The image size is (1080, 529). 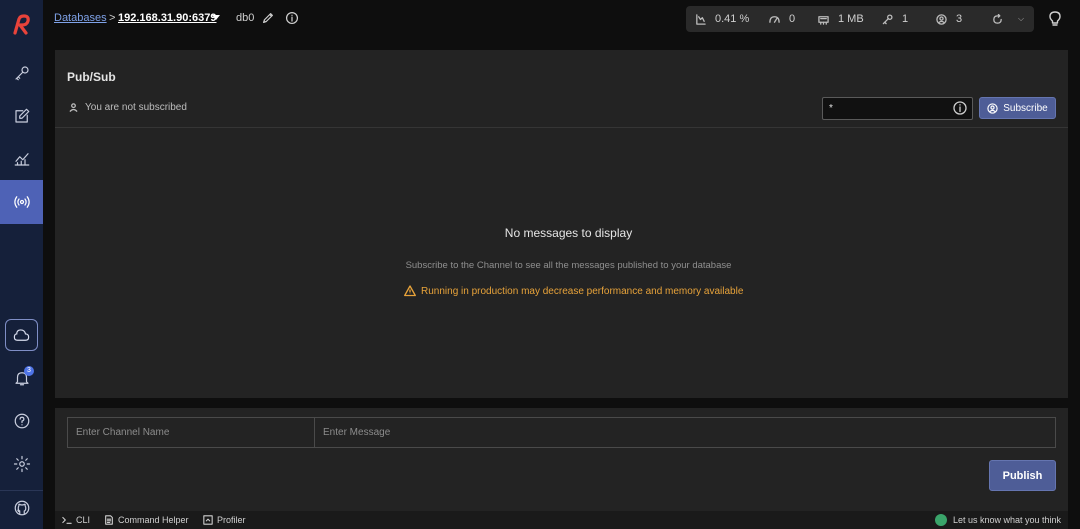 I want to click on panel-divider, so click(x=561, y=127).